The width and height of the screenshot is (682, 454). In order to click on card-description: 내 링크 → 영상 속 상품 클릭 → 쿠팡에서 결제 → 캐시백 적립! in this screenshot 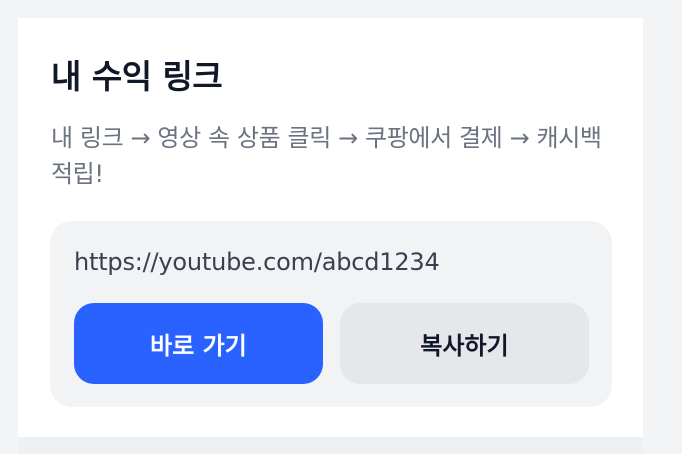, I will do `click(326, 156)`.